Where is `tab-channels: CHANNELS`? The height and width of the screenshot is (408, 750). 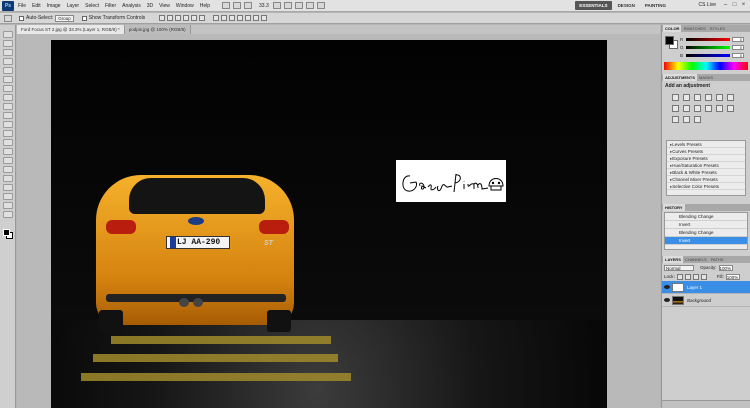 tab-channels: CHANNELS is located at coordinates (696, 259).